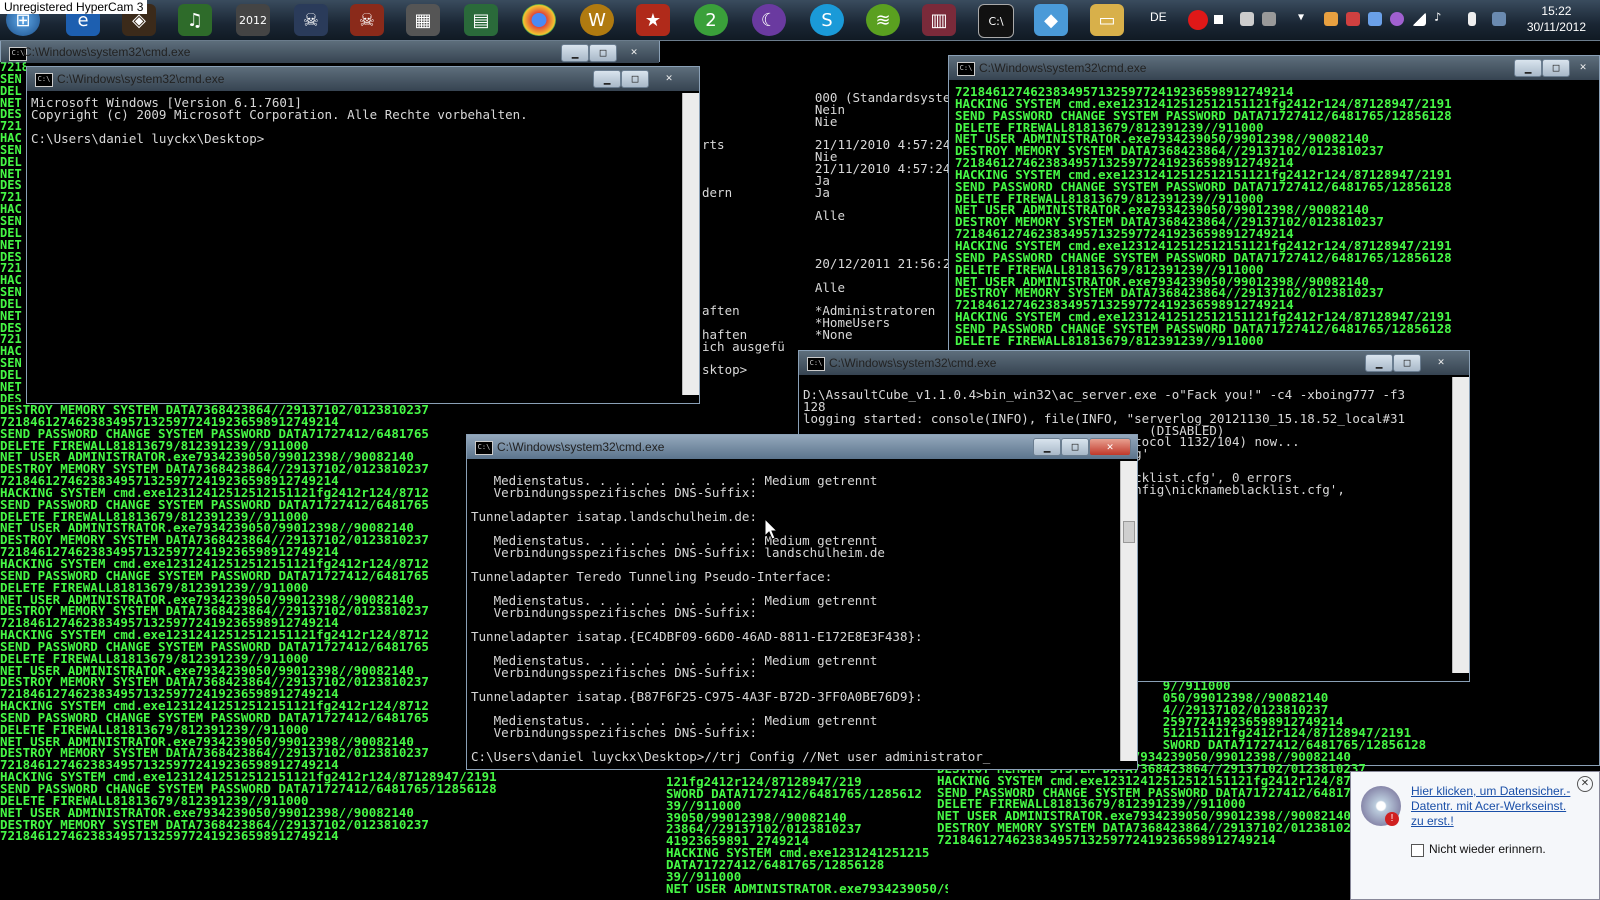 The height and width of the screenshot is (900, 1600). Describe the element at coordinates (597, 20) in the screenshot. I see `wow-icon: W` at that location.